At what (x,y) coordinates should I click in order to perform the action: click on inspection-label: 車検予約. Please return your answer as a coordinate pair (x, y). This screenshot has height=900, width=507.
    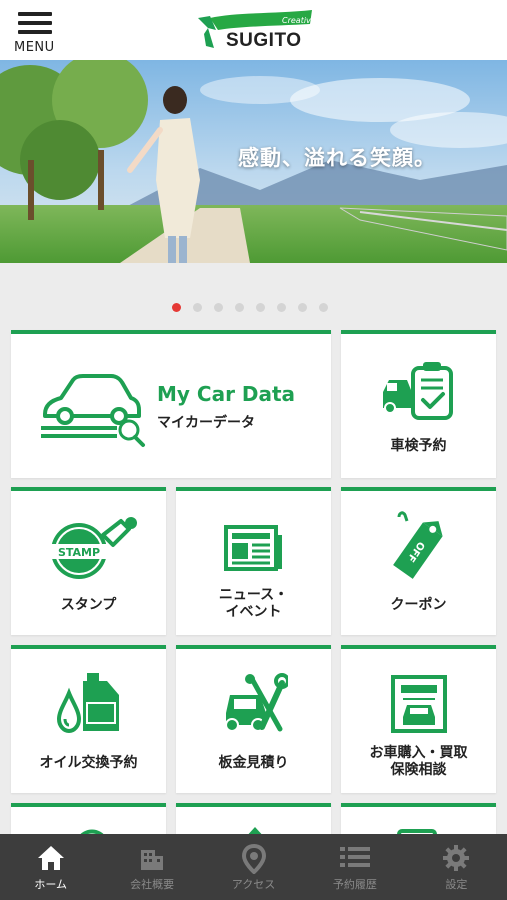
    Looking at the image, I should click on (418, 446).